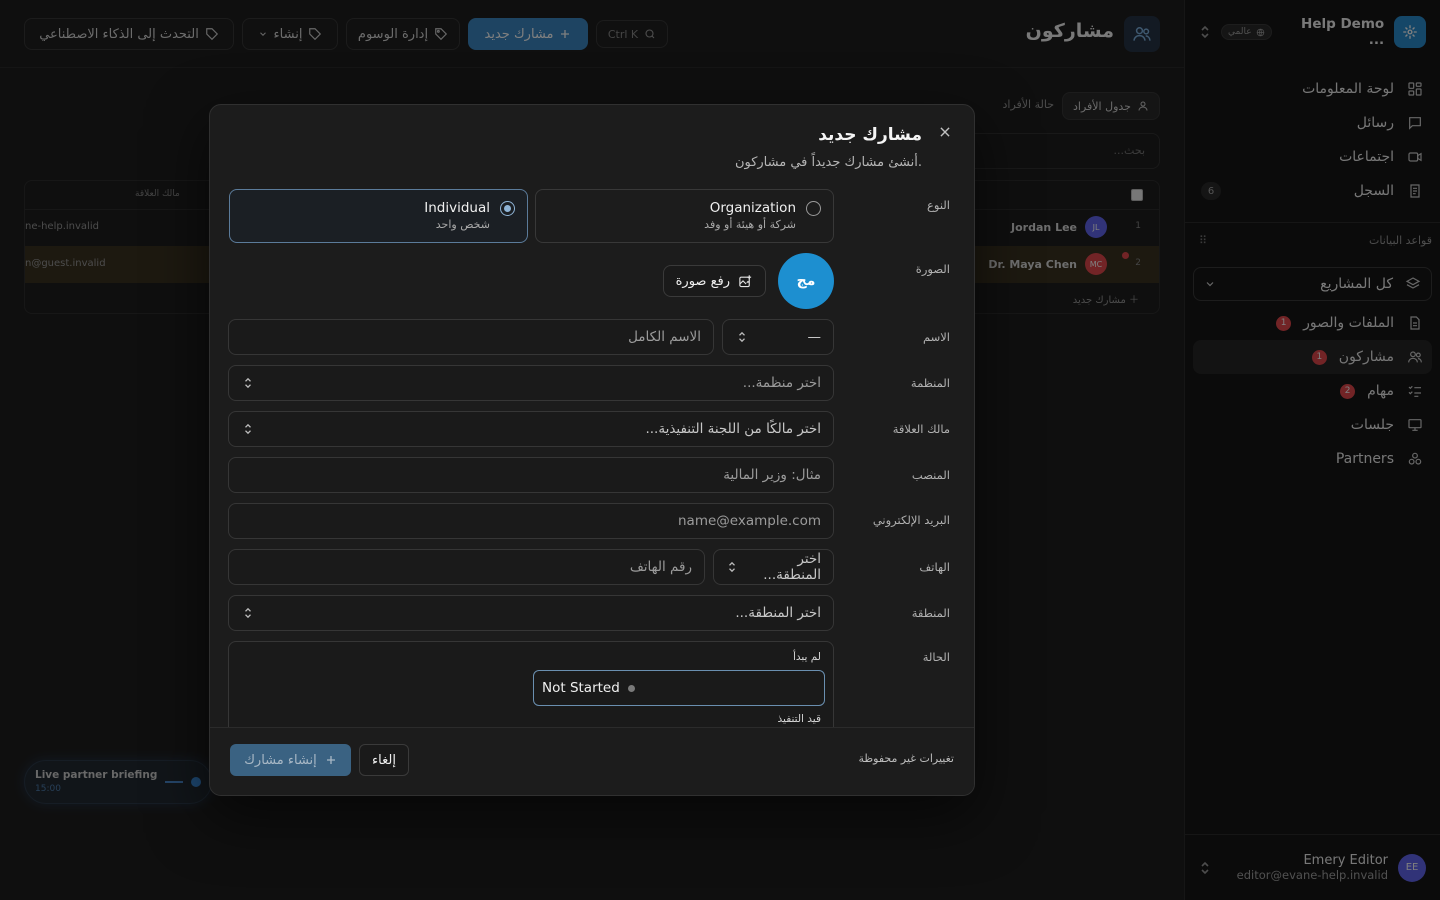 This screenshot has height=900, width=1440. Describe the element at coordinates (778, 337) in the screenshot. I see `name-prefix-select: —` at that location.